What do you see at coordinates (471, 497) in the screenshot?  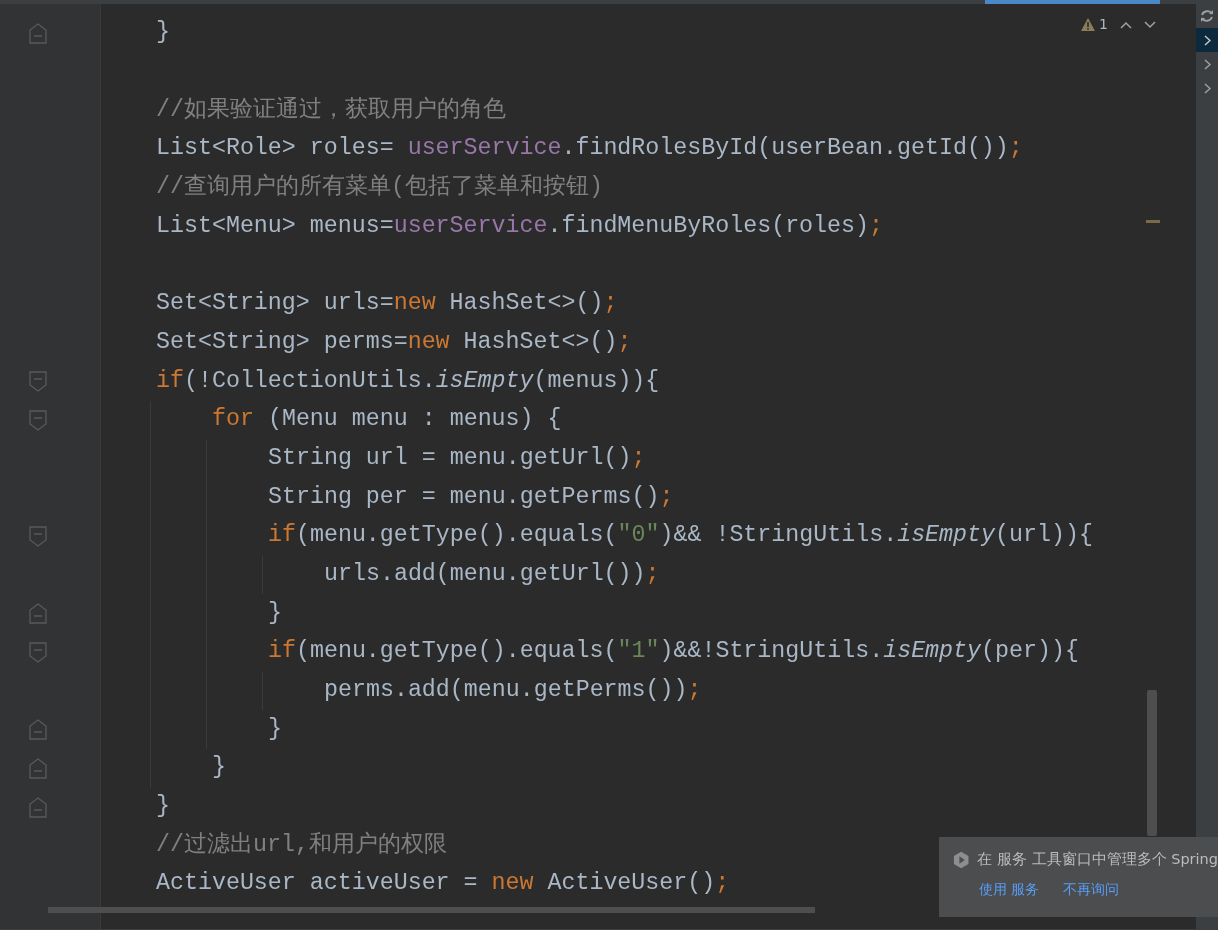 I see `code-line: String per = menu.getPerms();` at bounding box center [471, 497].